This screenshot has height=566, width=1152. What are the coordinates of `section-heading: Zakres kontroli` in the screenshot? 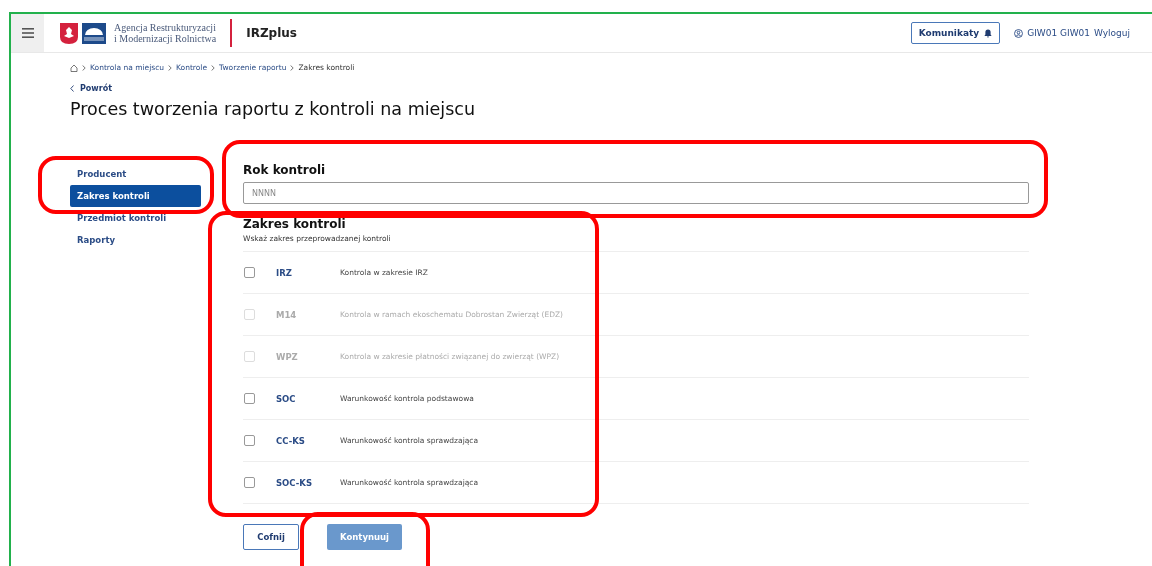 It's located at (295, 224).